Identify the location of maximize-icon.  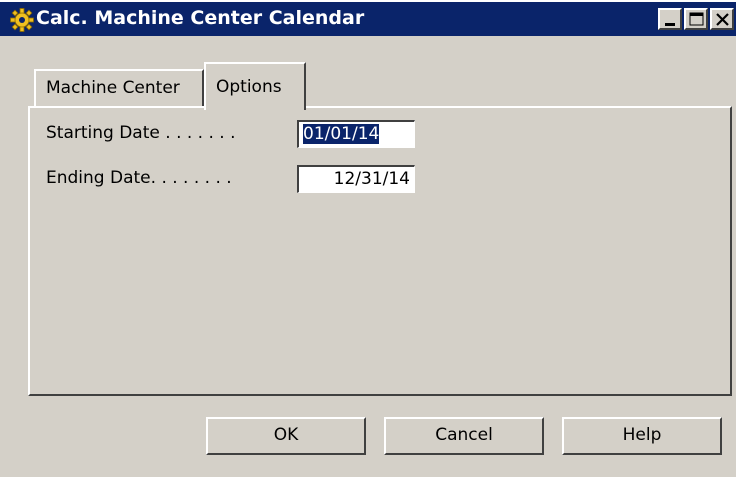
(696, 19).